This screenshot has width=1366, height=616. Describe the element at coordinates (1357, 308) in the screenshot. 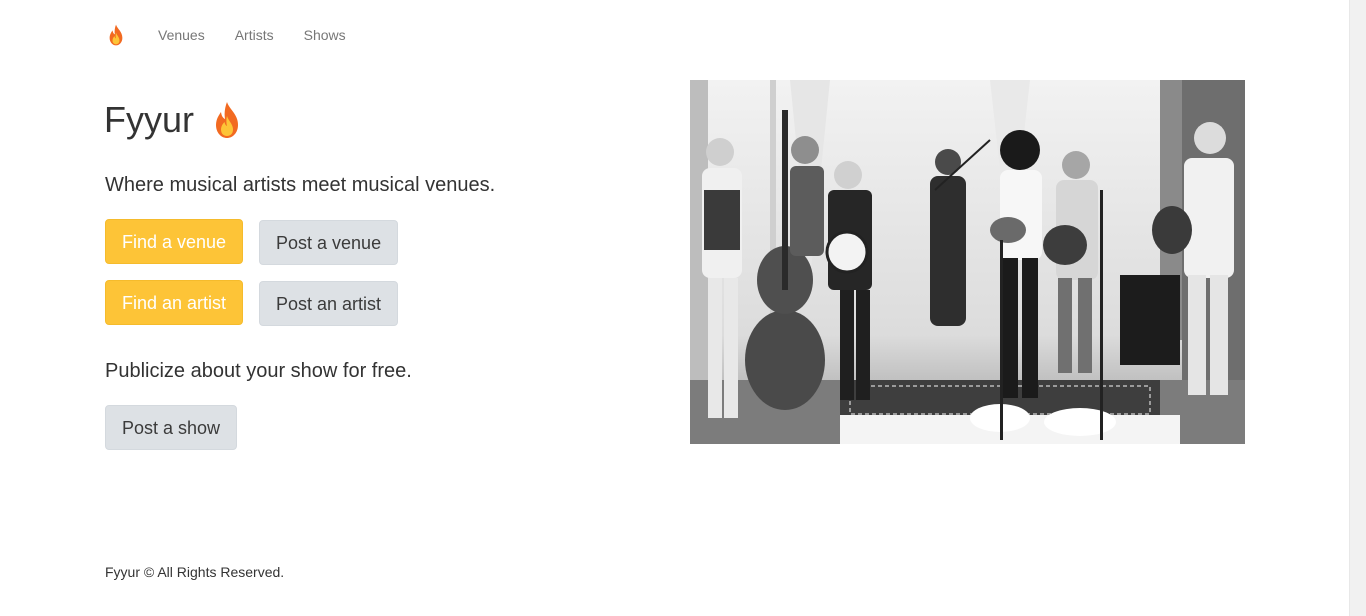

I see `page-scrollbar` at that location.